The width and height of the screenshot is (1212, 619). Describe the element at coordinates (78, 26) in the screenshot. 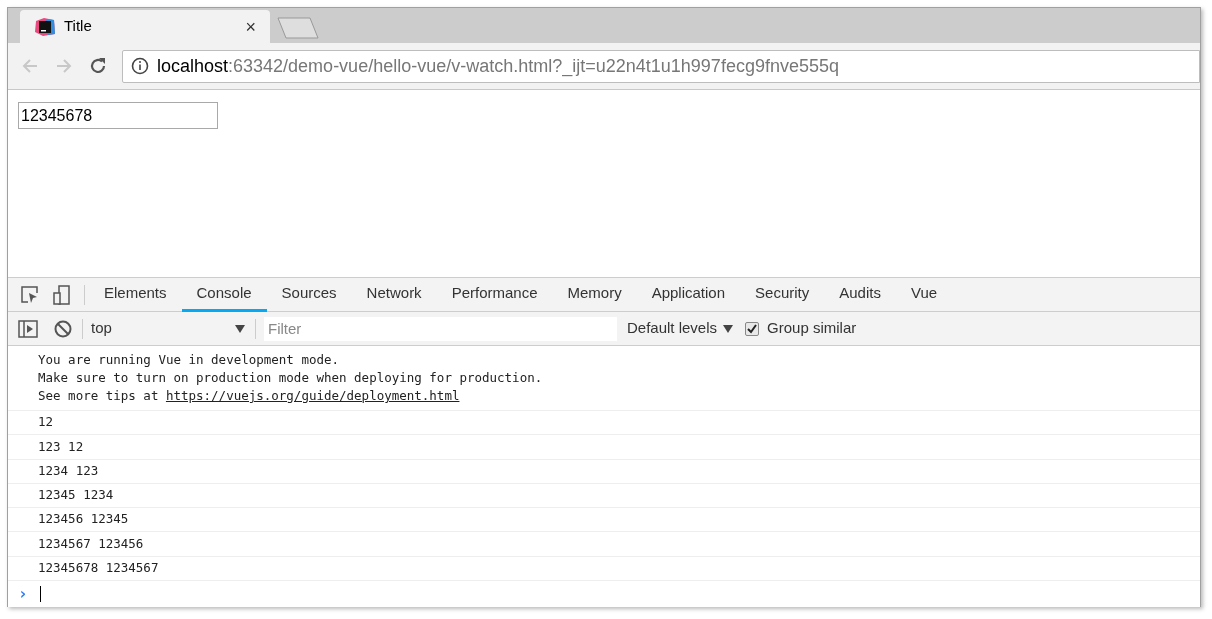

I see `tab-title: Title` at that location.